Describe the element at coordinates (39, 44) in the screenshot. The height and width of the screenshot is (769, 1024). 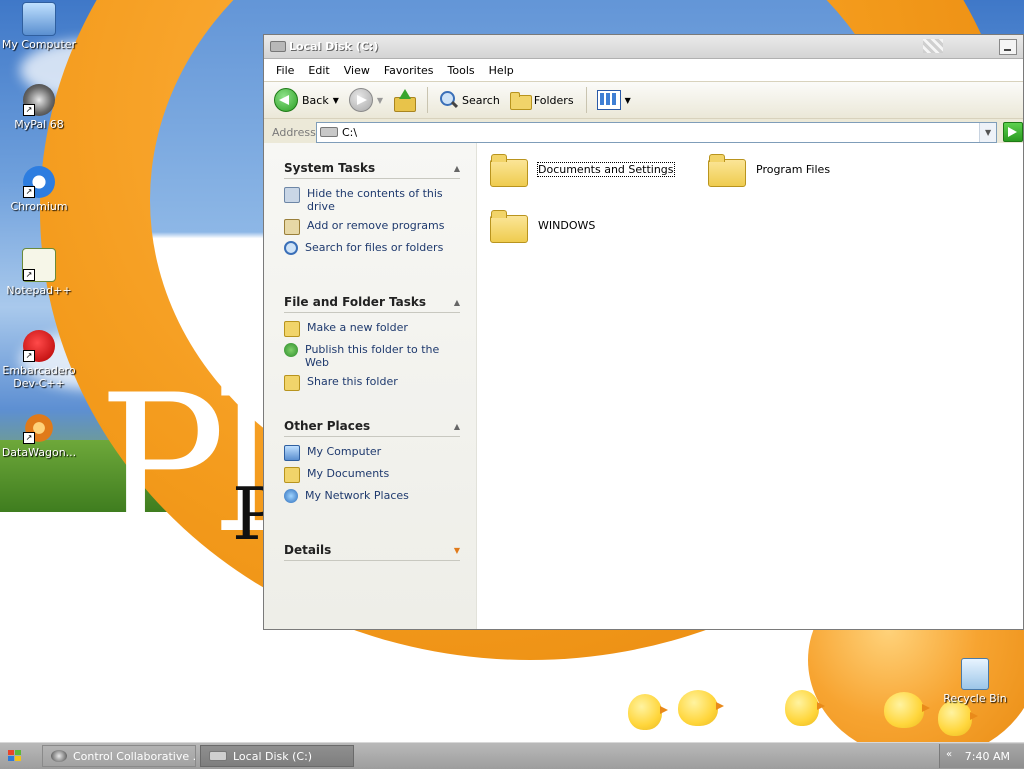
I see `desktop-icon-label: My Computer` at that location.